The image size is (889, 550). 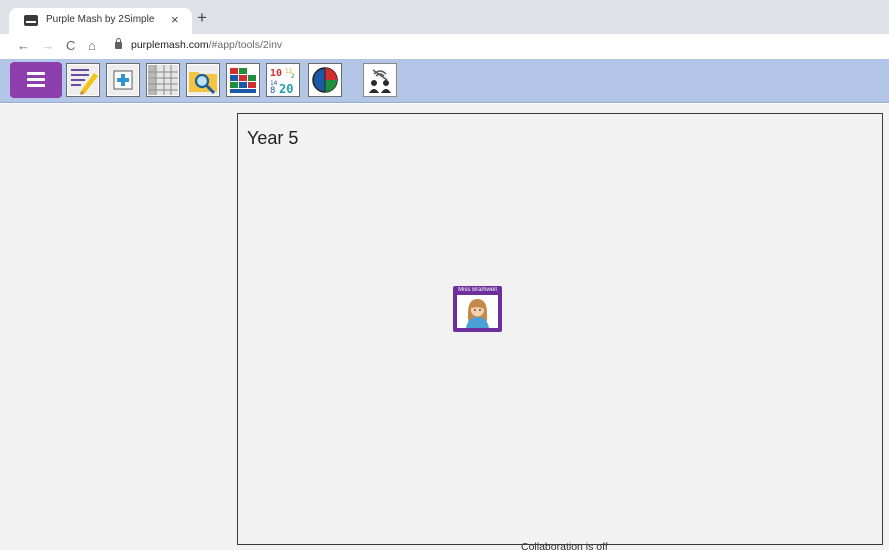 What do you see at coordinates (202, 18) in the screenshot?
I see `new-tab-button: +` at bounding box center [202, 18].